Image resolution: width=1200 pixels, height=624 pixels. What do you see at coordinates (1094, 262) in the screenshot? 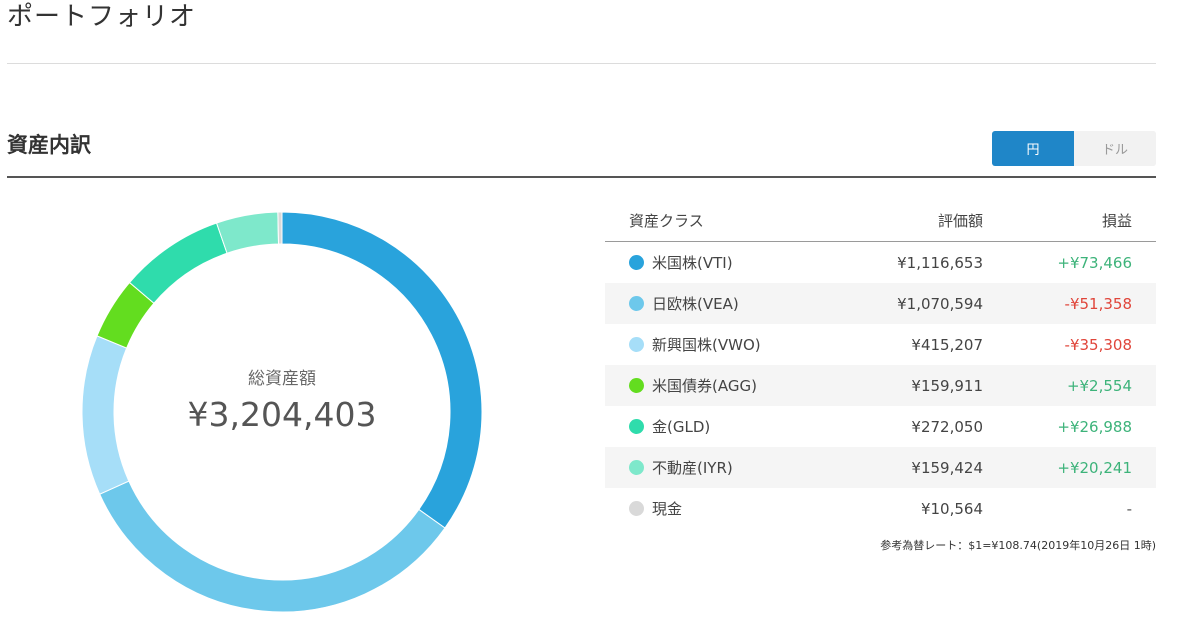
I see `asset-profit-loss: +¥73,466` at bounding box center [1094, 262].